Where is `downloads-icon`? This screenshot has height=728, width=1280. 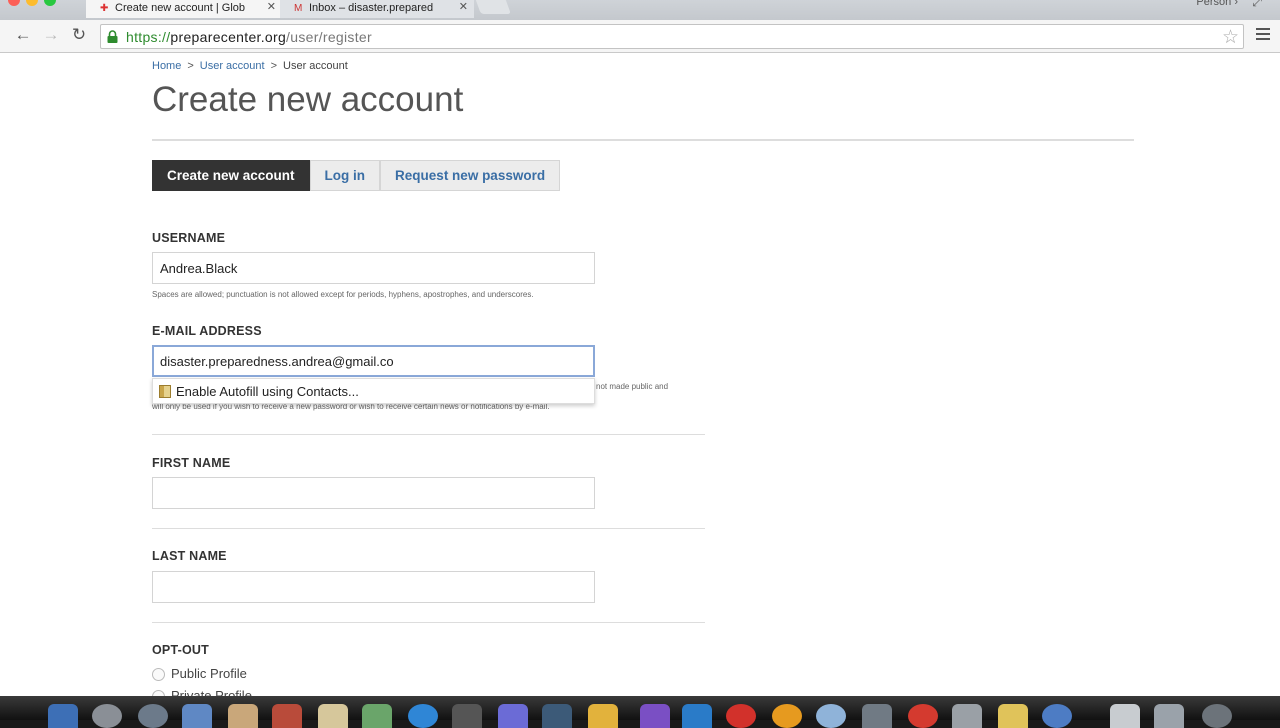
downloads-icon is located at coordinates (1169, 716).